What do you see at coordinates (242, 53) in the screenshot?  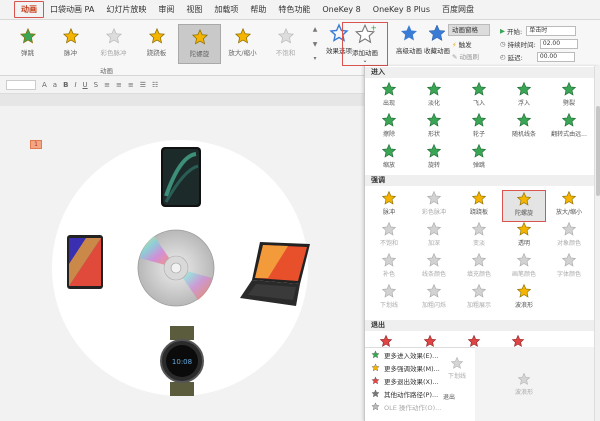 I see `ribbon-effect-label: 放大/缩小` at bounding box center [242, 53].